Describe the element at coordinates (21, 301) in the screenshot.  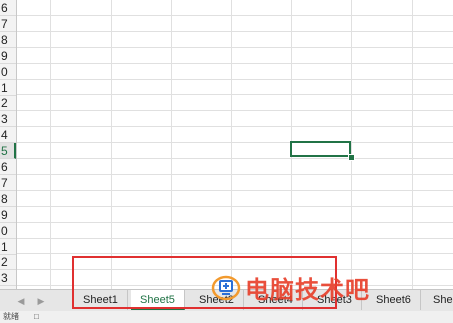
I see `scroll-left-icon: ◀` at that location.